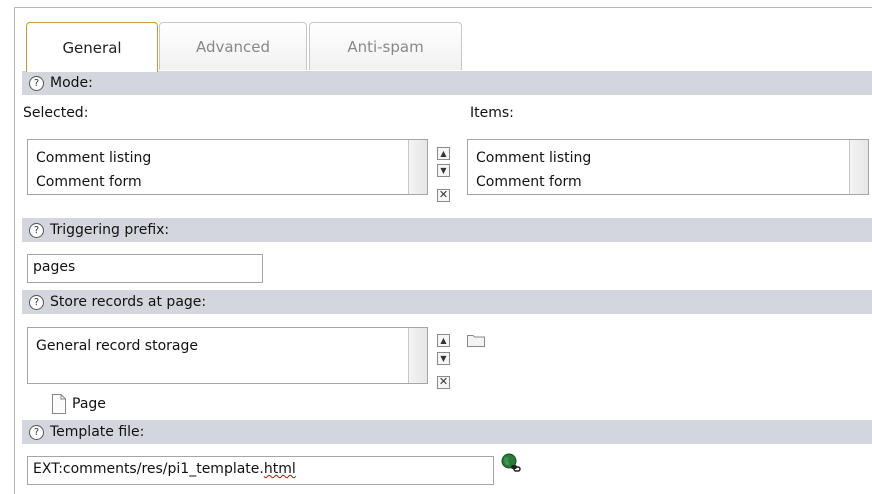 The image size is (872, 494). I want to click on tab-general: General, so click(92, 47).